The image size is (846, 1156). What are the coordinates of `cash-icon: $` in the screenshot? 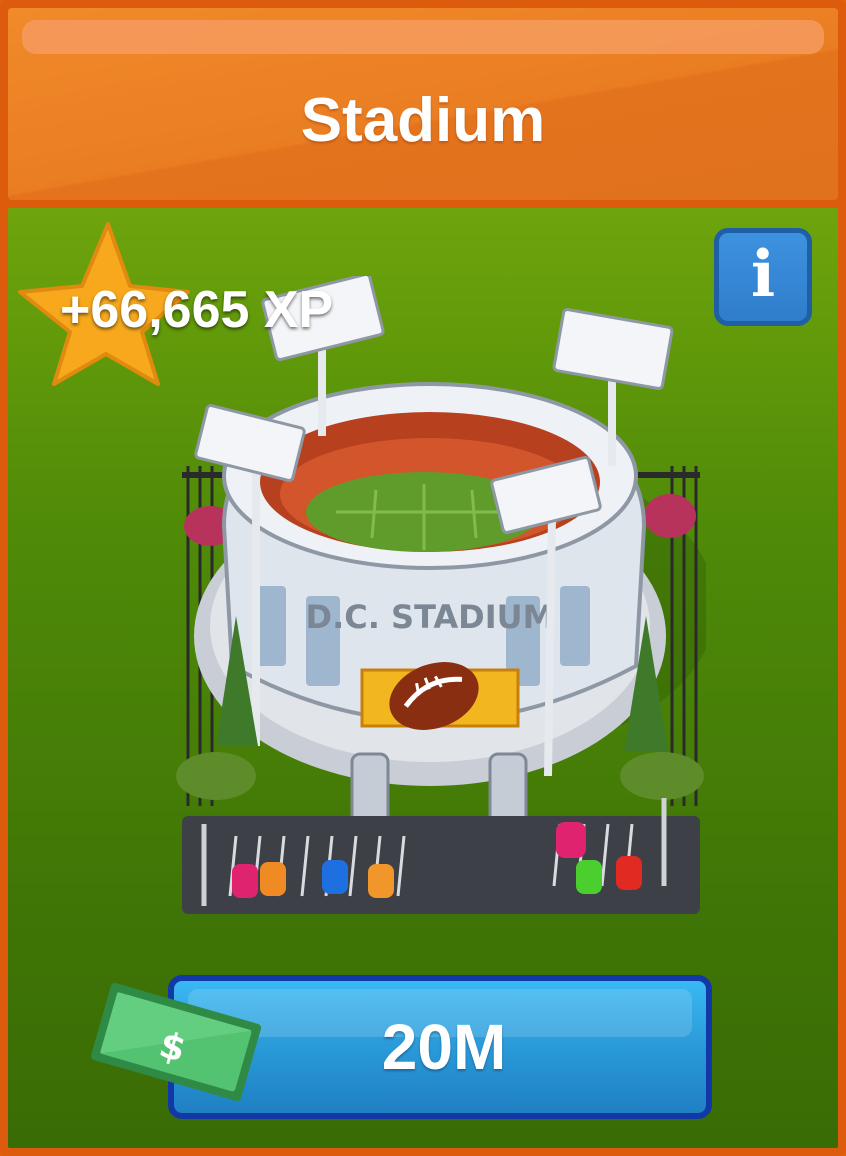 It's located at (176, 1042).